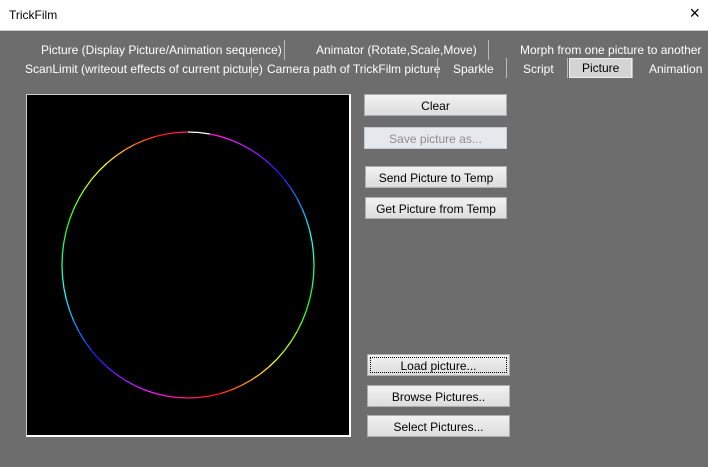 The image size is (708, 467). What do you see at coordinates (354, 15) in the screenshot?
I see `title-bar: TrickFilm ×` at bounding box center [354, 15].